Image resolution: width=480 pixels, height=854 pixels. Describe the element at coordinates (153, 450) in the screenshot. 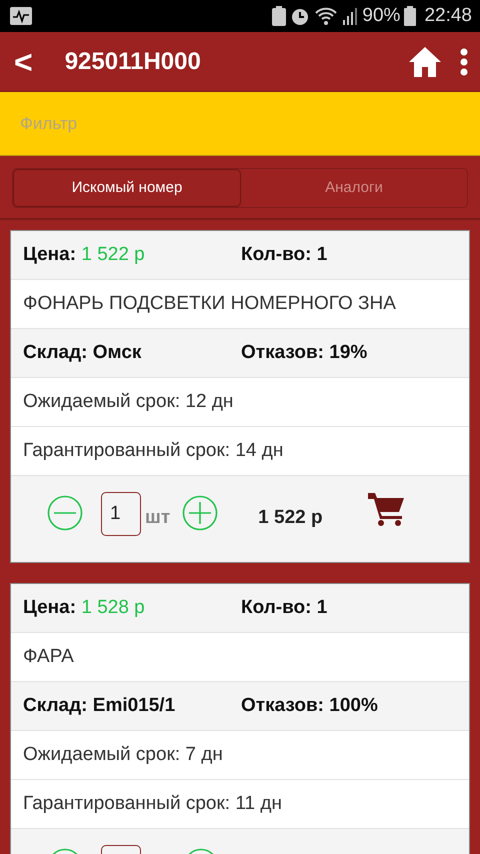

I see `guaranteed-delivery: Гарантированный срок: 14 дн` at that location.